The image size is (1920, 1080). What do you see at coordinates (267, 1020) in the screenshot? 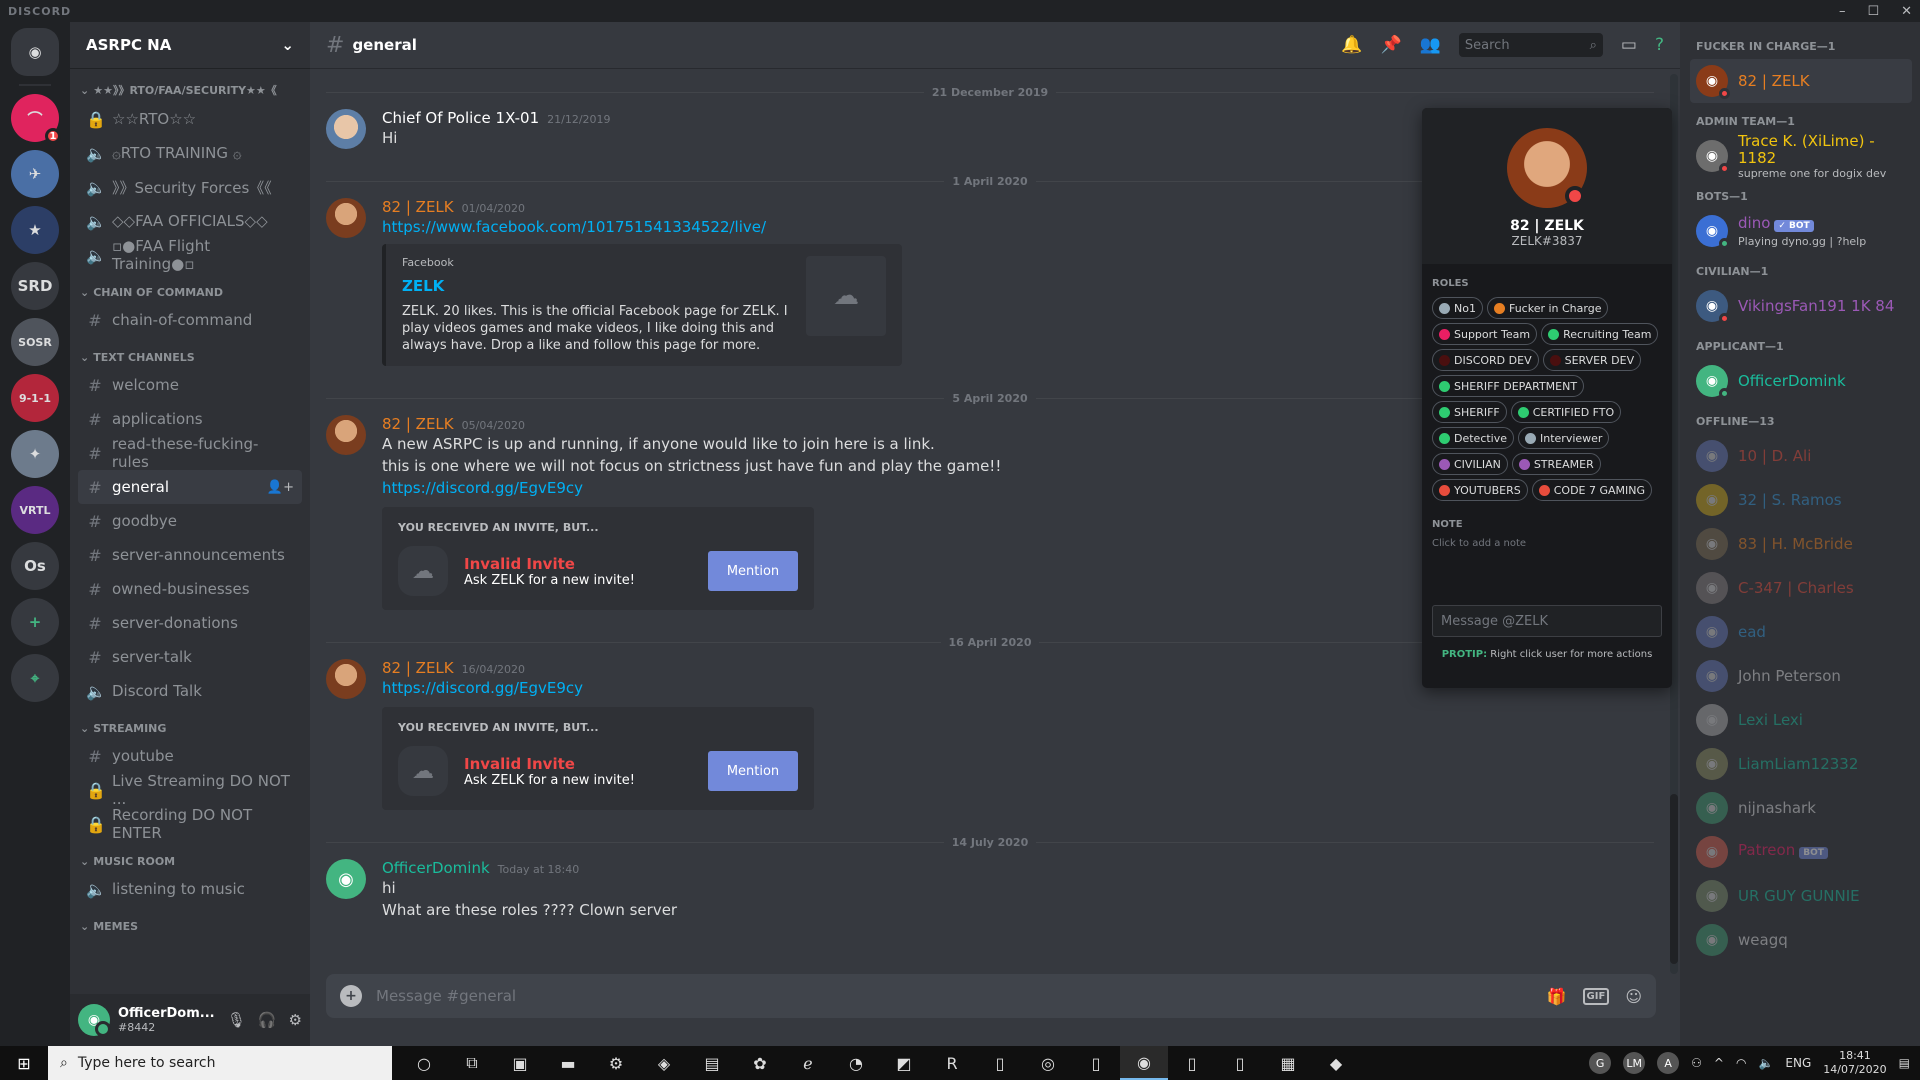
I see `headphones-icon: 🎧` at bounding box center [267, 1020].